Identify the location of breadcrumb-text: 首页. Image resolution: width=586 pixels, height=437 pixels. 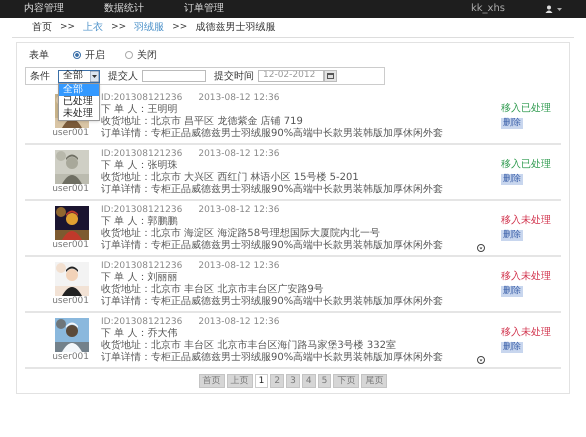
(42, 28).